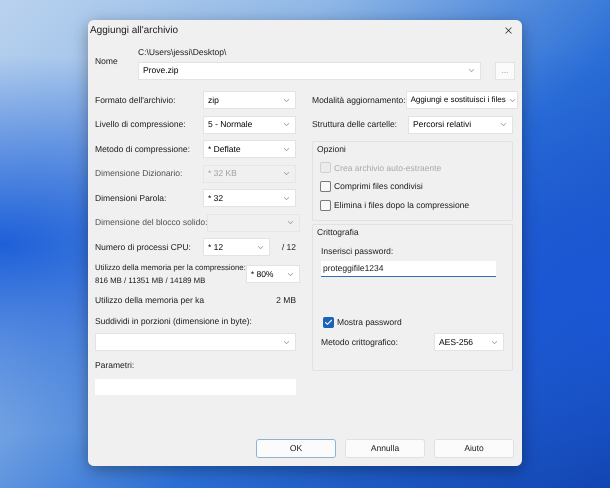 The height and width of the screenshot is (488, 610). I want to click on field-label: Nome, so click(107, 61).